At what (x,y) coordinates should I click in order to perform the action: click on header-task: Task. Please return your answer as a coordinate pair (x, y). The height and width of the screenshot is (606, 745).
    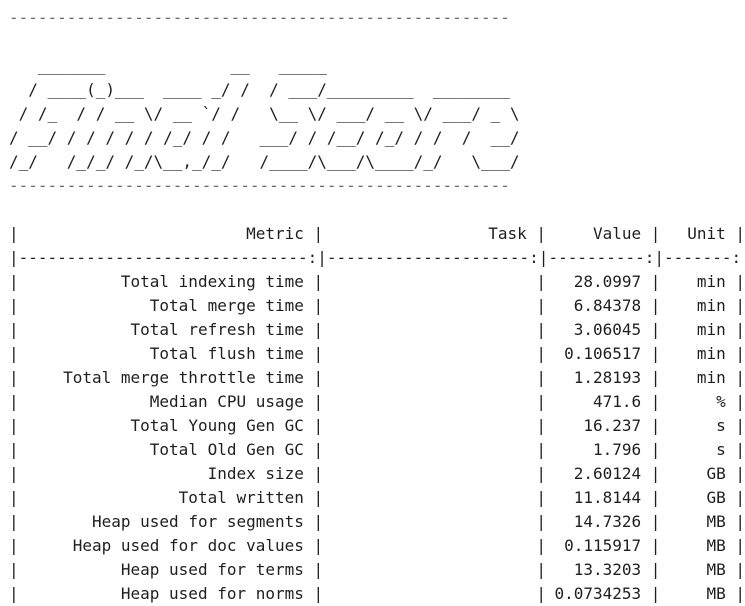
    Looking at the image, I should click on (507, 233).